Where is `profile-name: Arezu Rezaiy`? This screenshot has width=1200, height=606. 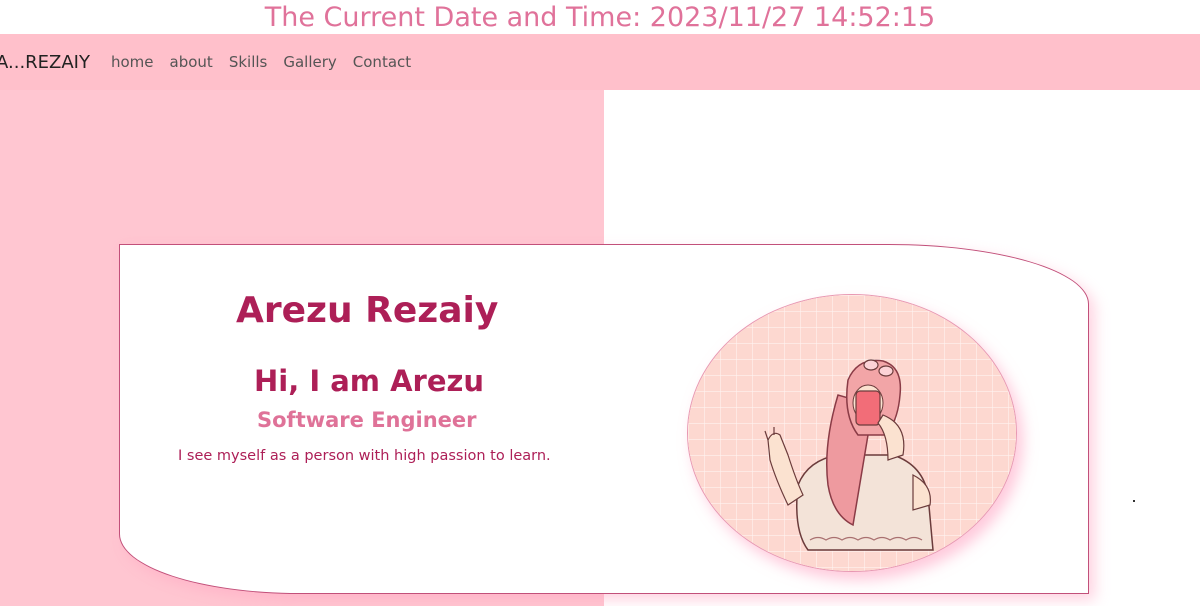
profile-name: Arezu Rezaiy is located at coordinates (367, 310).